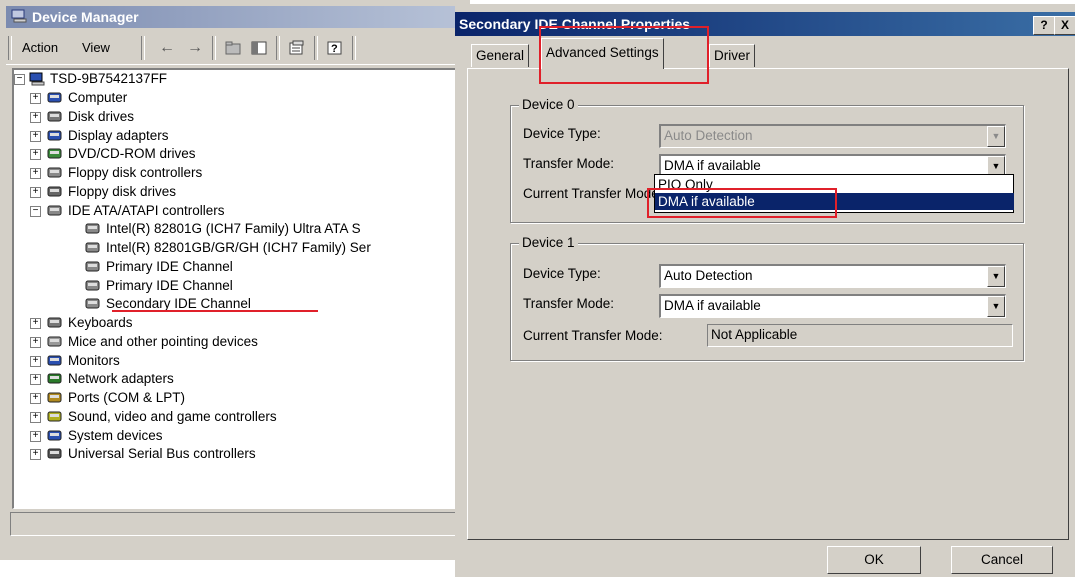 Image resolution: width=1075 pixels, height=577 pixels. What do you see at coordinates (94, 360) in the screenshot?
I see `tree-item-label: Monitors` at bounding box center [94, 360].